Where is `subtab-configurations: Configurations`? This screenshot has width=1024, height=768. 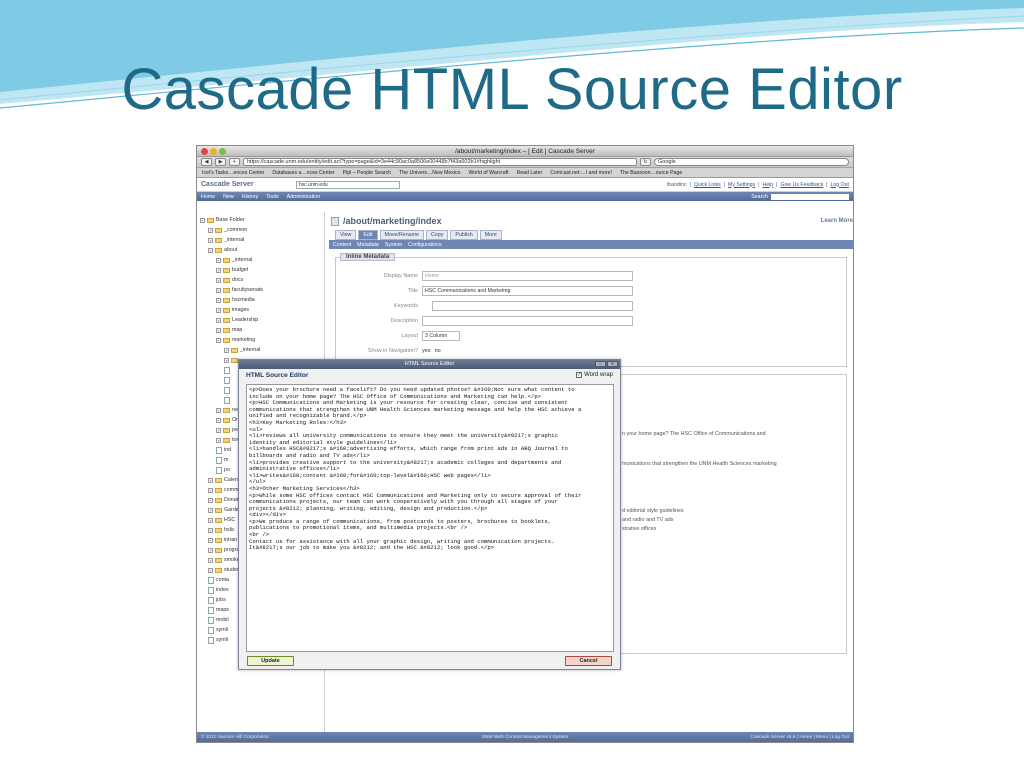 subtab-configurations: Configurations is located at coordinates (424, 245).